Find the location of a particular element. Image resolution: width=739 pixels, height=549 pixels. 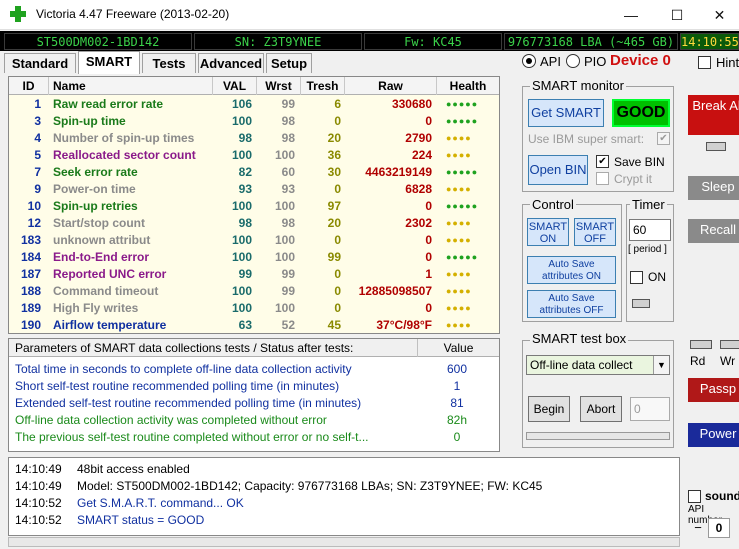

use-ibm-checkbox: ✔ is located at coordinates (663, 138).